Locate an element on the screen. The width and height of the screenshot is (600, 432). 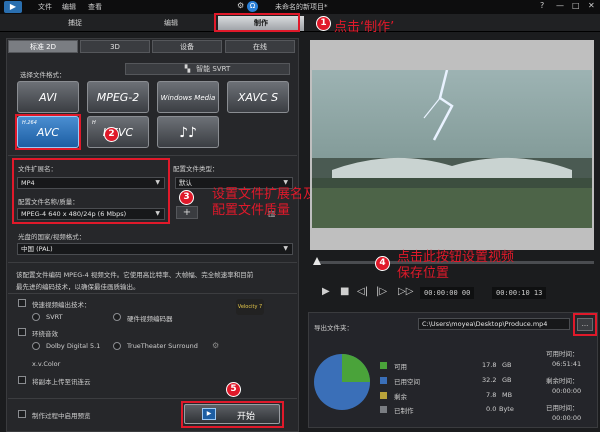
upload-label: 将副本上传至讯连云 is located at coordinates (61, 382).